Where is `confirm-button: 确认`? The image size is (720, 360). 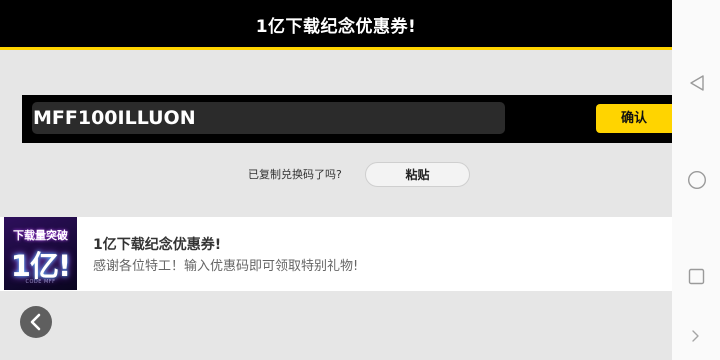 confirm-button: 确认 is located at coordinates (634, 118).